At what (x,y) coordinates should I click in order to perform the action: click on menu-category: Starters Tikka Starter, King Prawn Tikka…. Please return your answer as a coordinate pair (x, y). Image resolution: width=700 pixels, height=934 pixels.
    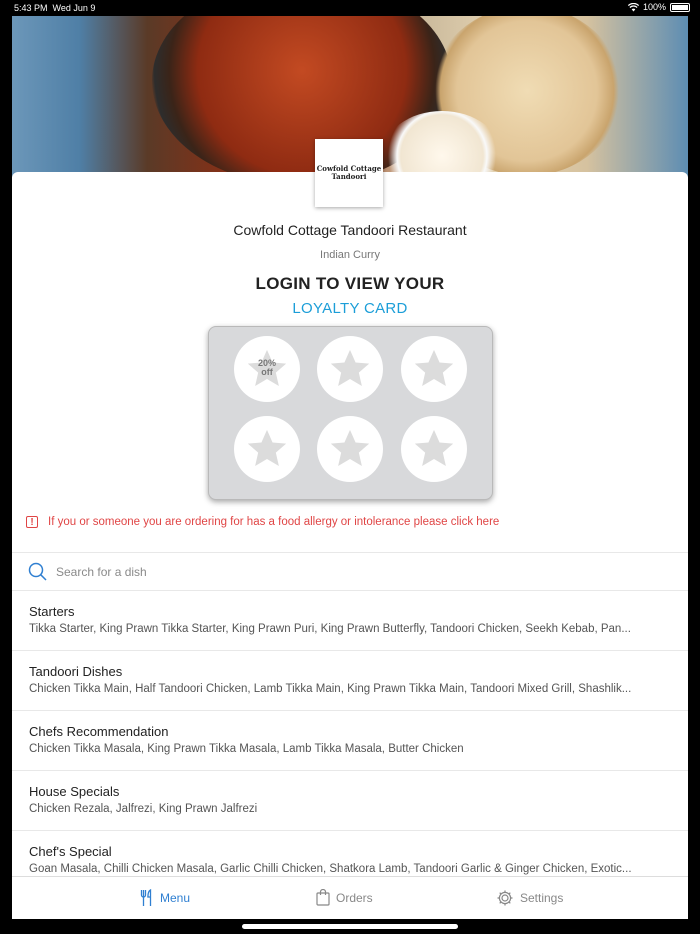
    Looking at the image, I should click on (351, 619).